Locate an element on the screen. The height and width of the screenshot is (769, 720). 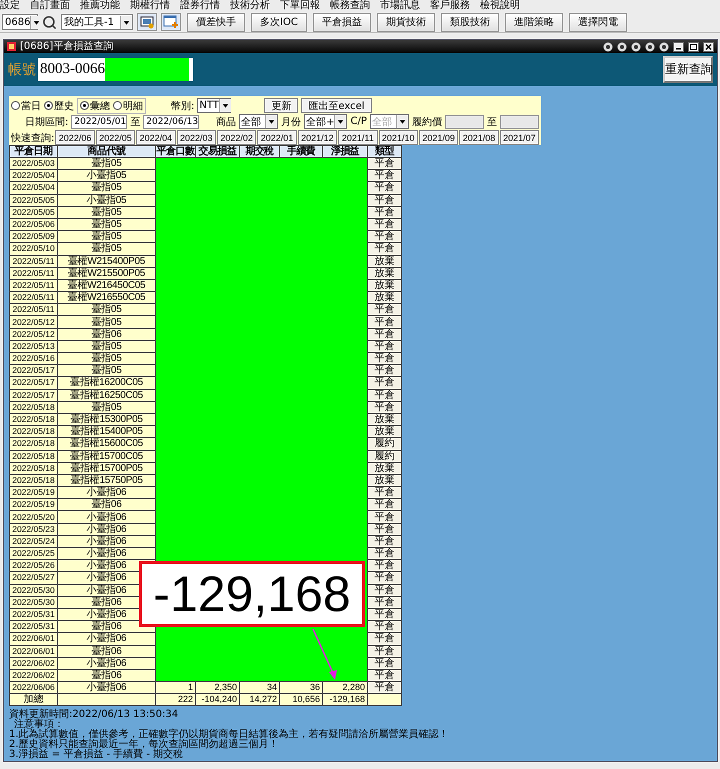
search-icon is located at coordinates (49, 22).